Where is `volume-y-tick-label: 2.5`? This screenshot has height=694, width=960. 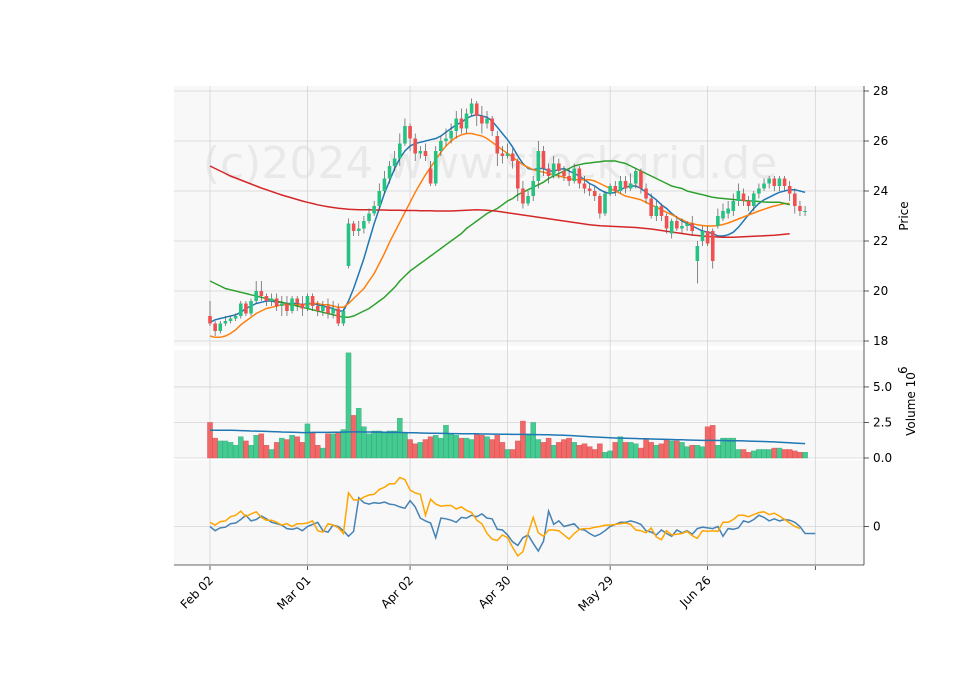
volume-y-tick-label: 2.5 is located at coordinates (882, 422).